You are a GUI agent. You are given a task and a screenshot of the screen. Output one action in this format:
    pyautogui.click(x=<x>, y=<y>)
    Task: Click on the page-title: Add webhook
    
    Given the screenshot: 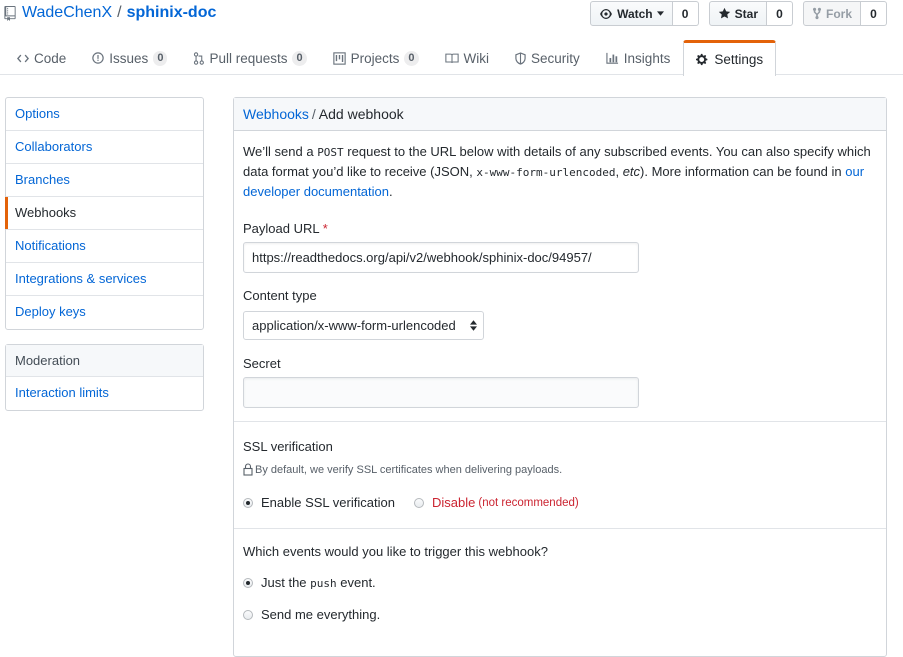 What is the action you would take?
    pyautogui.click(x=361, y=114)
    